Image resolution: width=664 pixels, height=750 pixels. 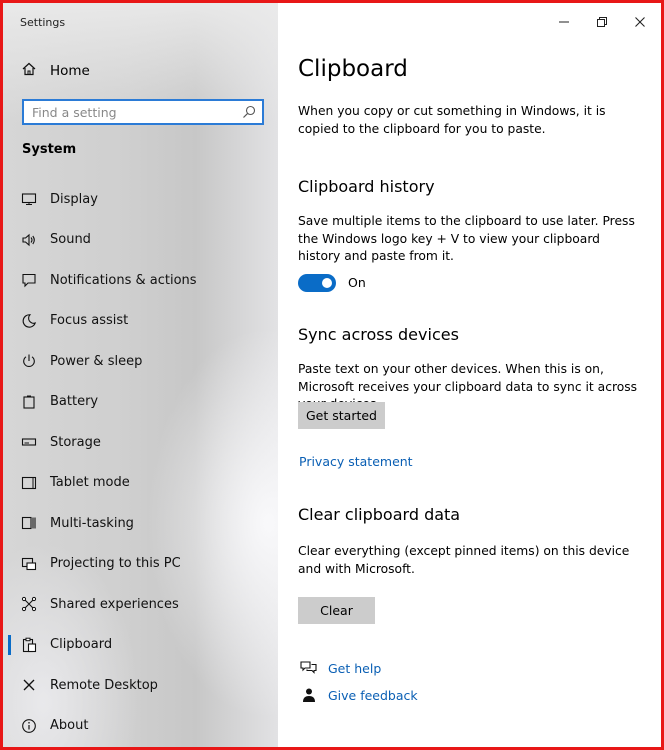 What do you see at coordinates (29, 483) in the screenshot?
I see `tablet-icon` at bounding box center [29, 483].